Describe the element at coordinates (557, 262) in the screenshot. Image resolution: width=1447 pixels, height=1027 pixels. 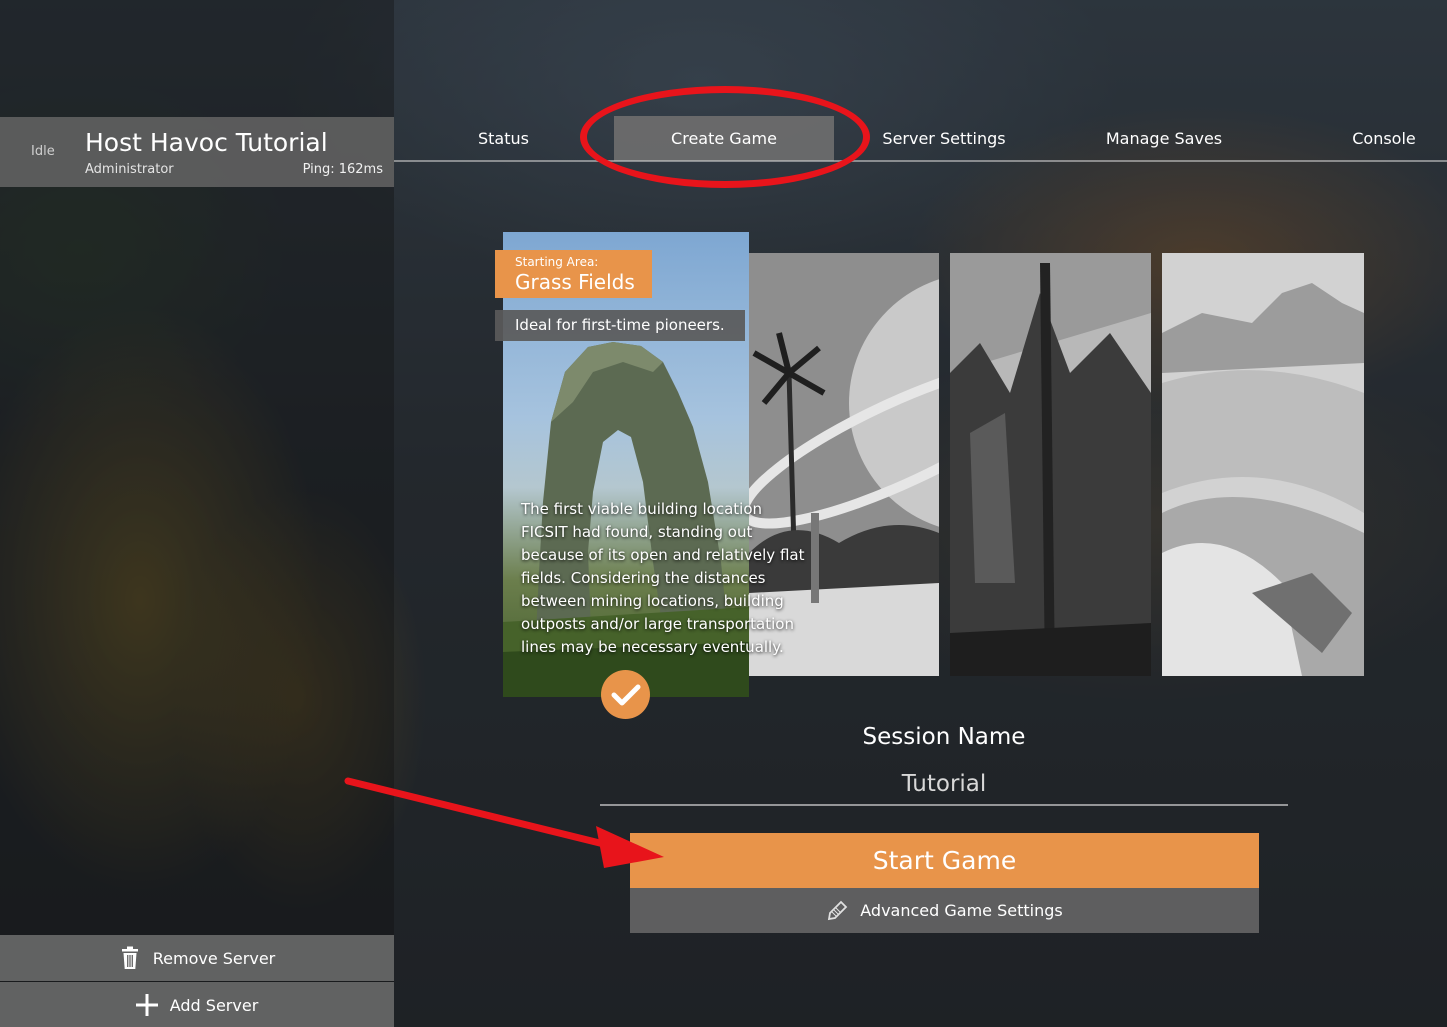
I see `starting-area-caption: Starting Area:` at that location.